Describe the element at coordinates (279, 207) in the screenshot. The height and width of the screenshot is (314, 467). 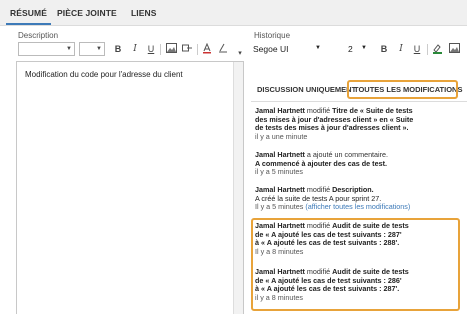
I see `entry-time: Il y a 5 minutes` at that location.